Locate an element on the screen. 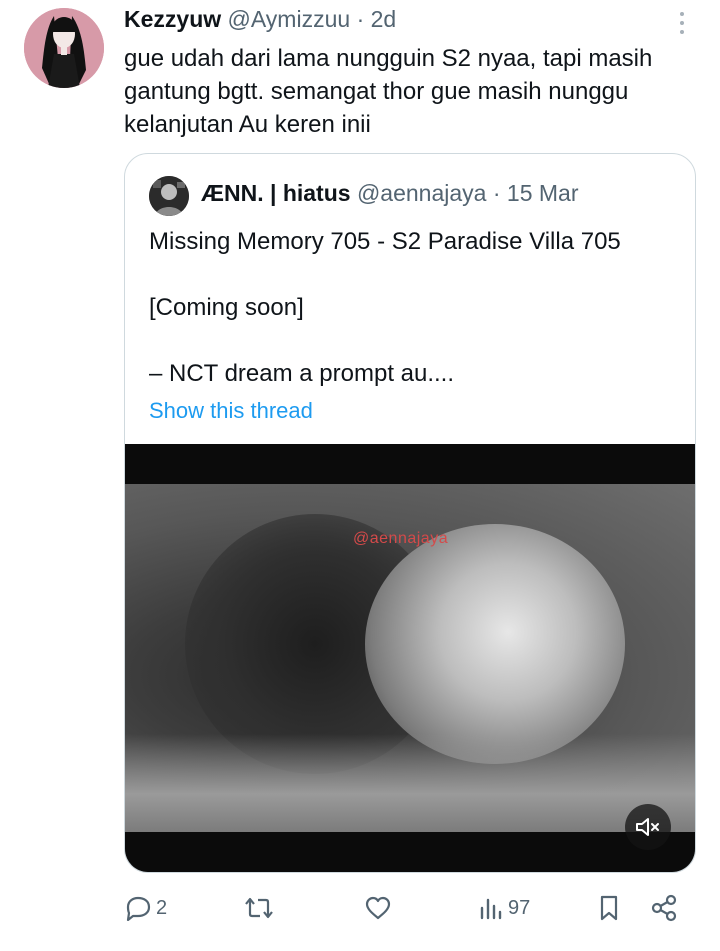 The width and height of the screenshot is (720, 951). quoted-user-avatar is located at coordinates (169, 196).